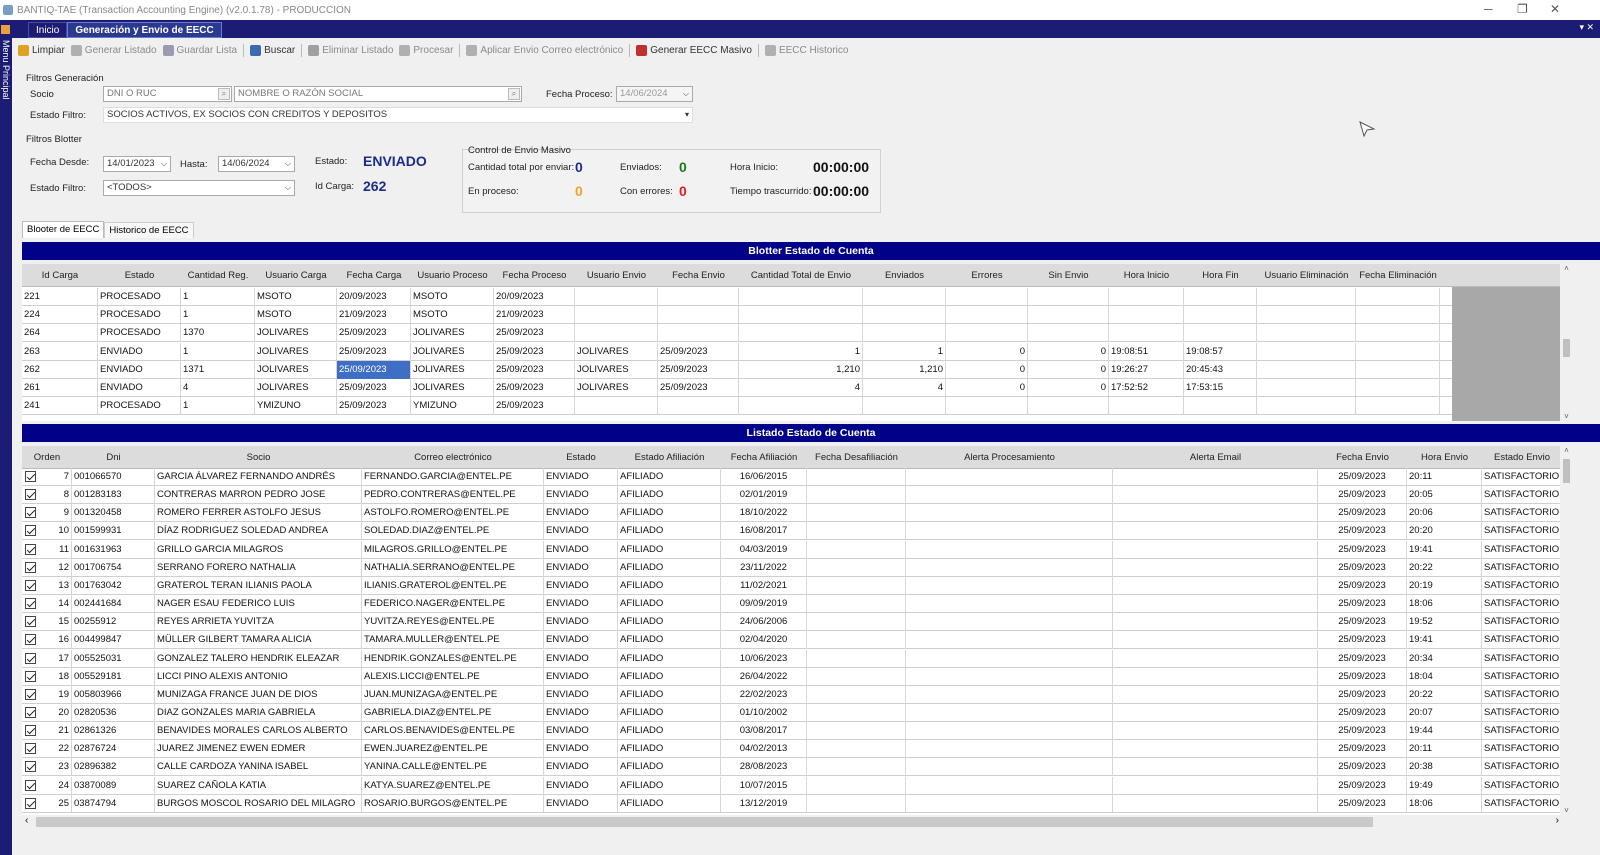 This screenshot has width=1600, height=855. I want to click on hasta-input: 14/06/2024 ⌵, so click(256, 164).